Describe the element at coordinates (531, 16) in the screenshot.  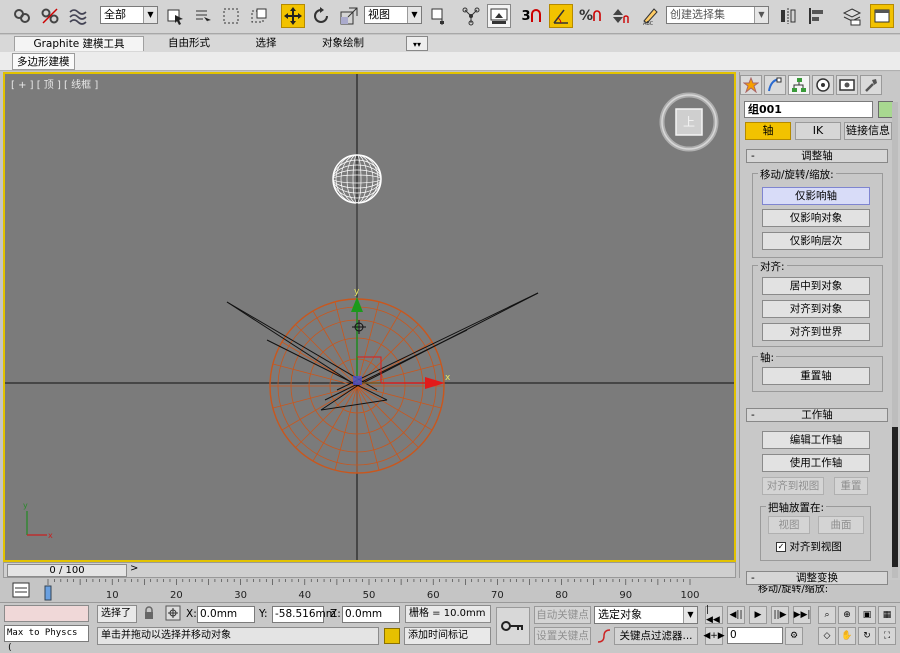
I see `snap-toggle-icon: 3` at that location.